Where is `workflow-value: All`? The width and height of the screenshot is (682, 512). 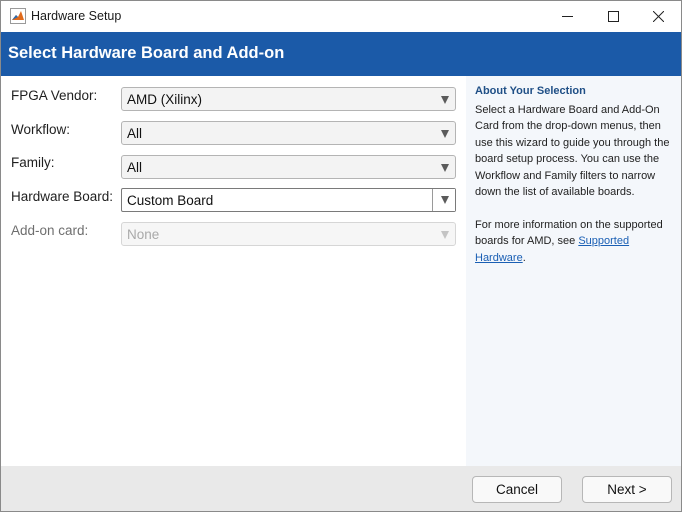 workflow-value: All is located at coordinates (135, 133).